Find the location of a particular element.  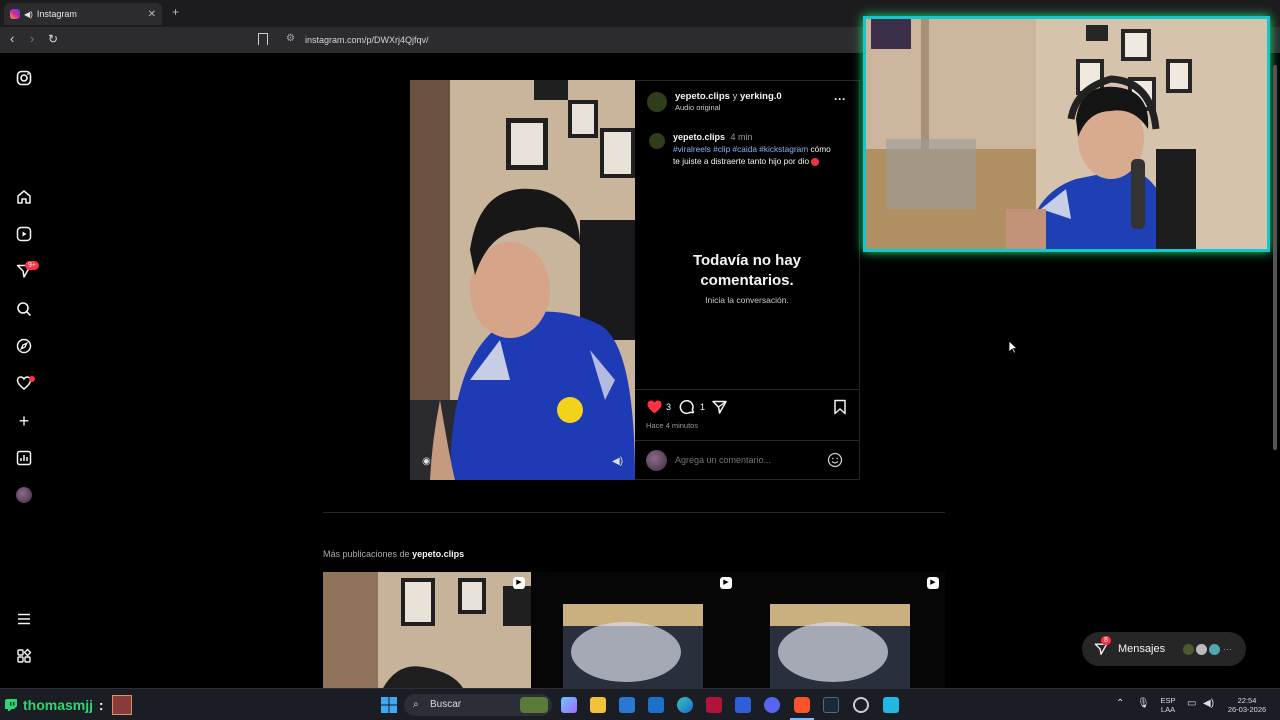

adobe-acrobat-icon is located at coordinates (714, 705).